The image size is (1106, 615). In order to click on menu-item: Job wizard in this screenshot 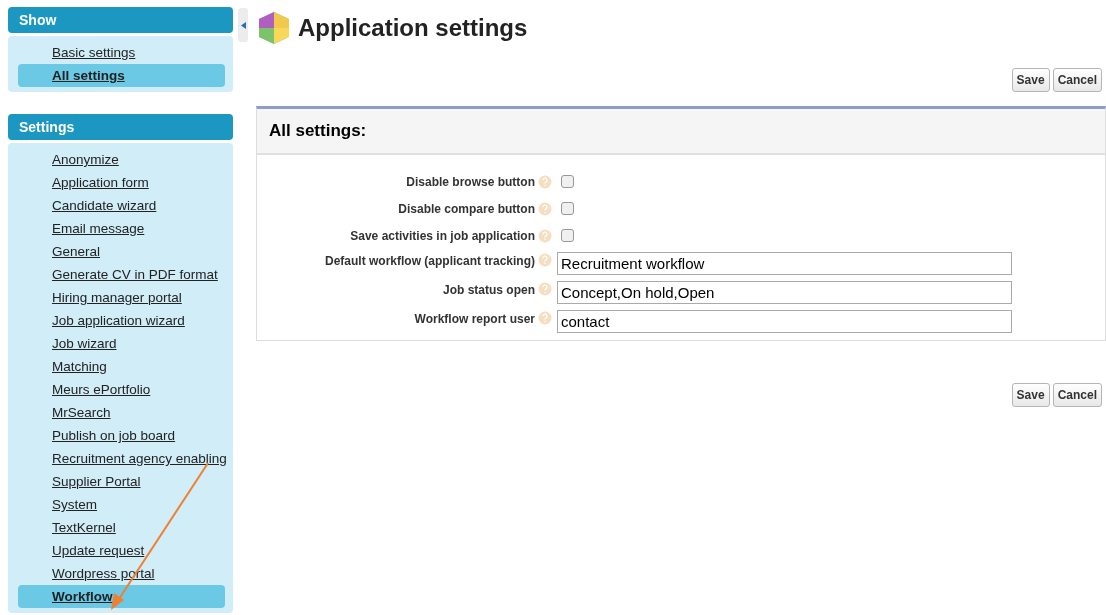, I will do `click(121, 343)`.